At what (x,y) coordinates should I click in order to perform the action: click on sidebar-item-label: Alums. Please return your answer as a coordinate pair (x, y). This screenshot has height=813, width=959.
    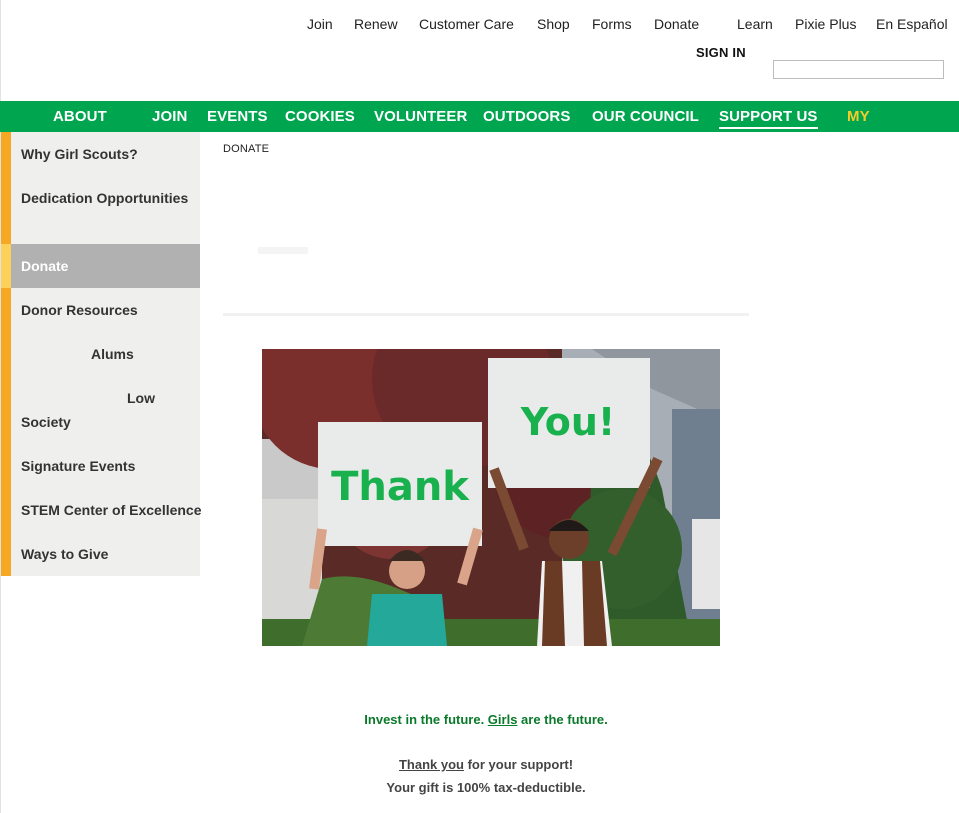
    Looking at the image, I should click on (112, 354).